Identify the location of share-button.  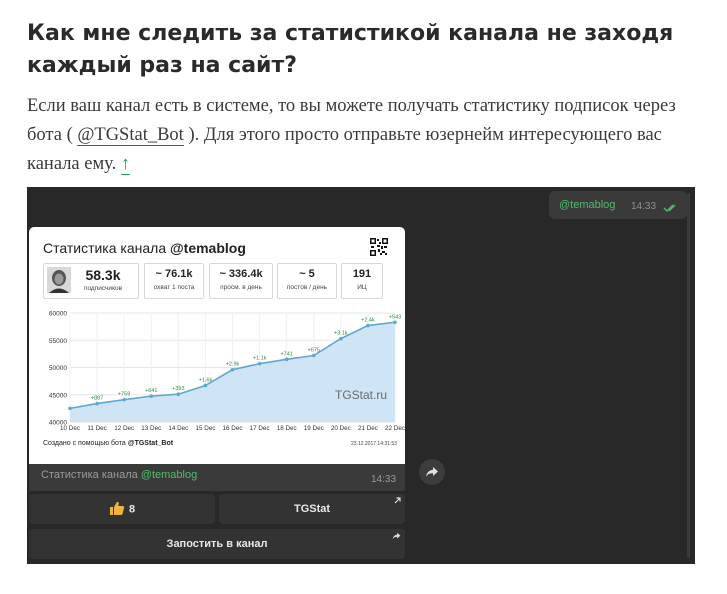
(432, 472).